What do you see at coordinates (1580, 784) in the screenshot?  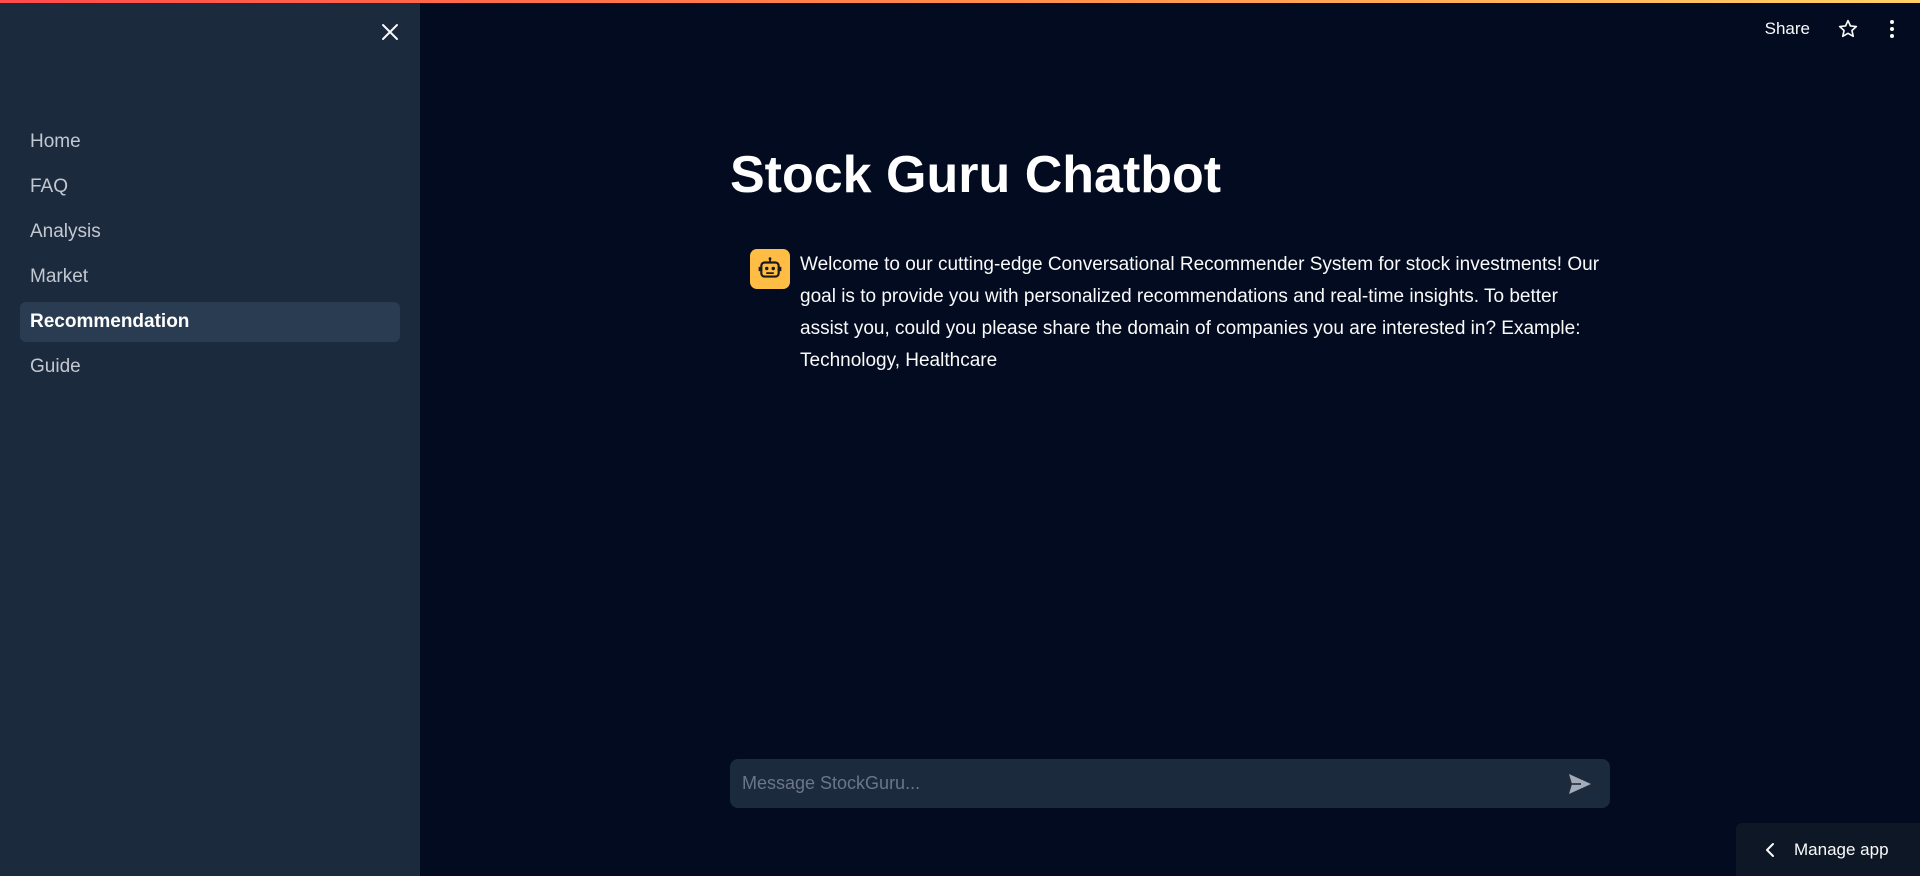 I see `send-icon` at bounding box center [1580, 784].